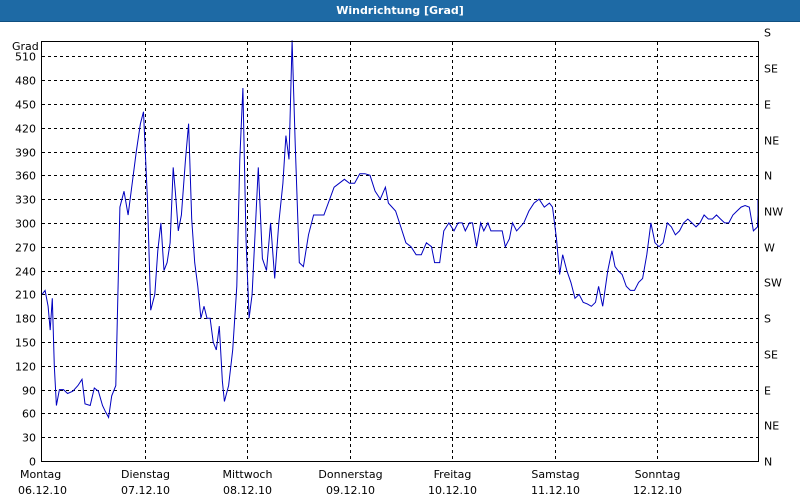 The image size is (800, 500). Describe the element at coordinates (25, 319) in the screenshot. I see `y-tick-label: 180` at that location.